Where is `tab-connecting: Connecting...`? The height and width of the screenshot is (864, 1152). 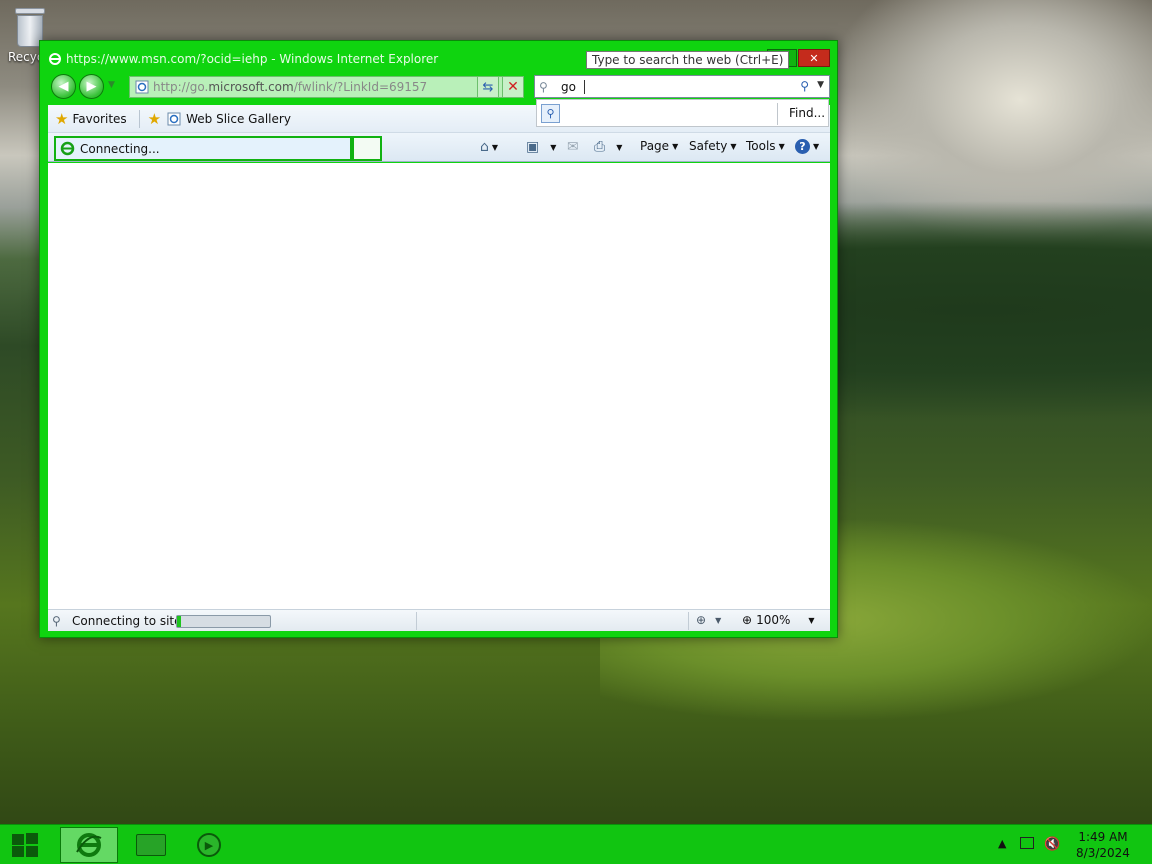 tab-connecting: Connecting... is located at coordinates (203, 148).